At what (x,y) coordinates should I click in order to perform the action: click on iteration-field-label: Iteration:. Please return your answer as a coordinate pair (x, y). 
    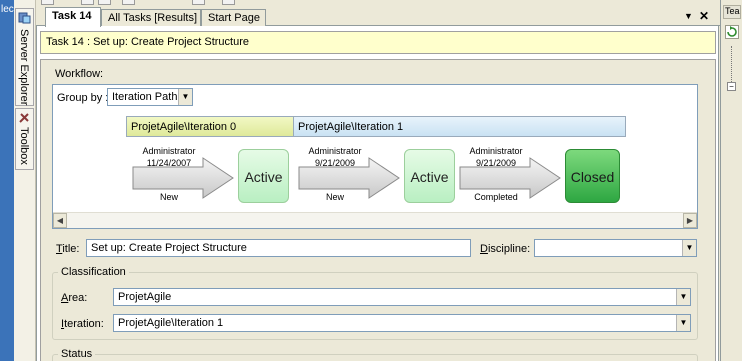
    Looking at the image, I should click on (82, 324).